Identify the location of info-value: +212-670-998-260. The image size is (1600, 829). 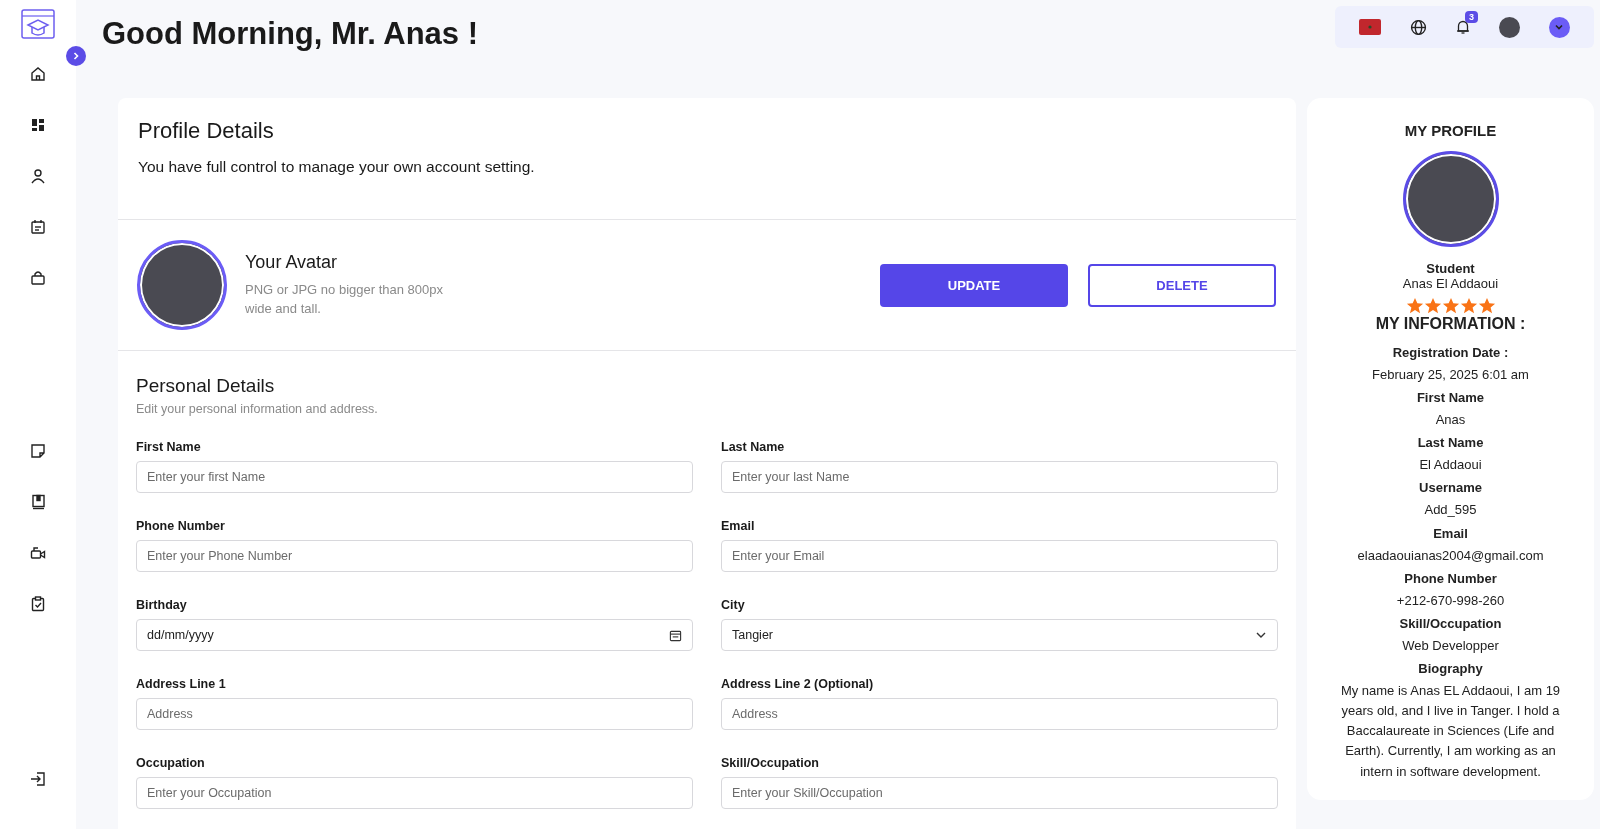
(1450, 600).